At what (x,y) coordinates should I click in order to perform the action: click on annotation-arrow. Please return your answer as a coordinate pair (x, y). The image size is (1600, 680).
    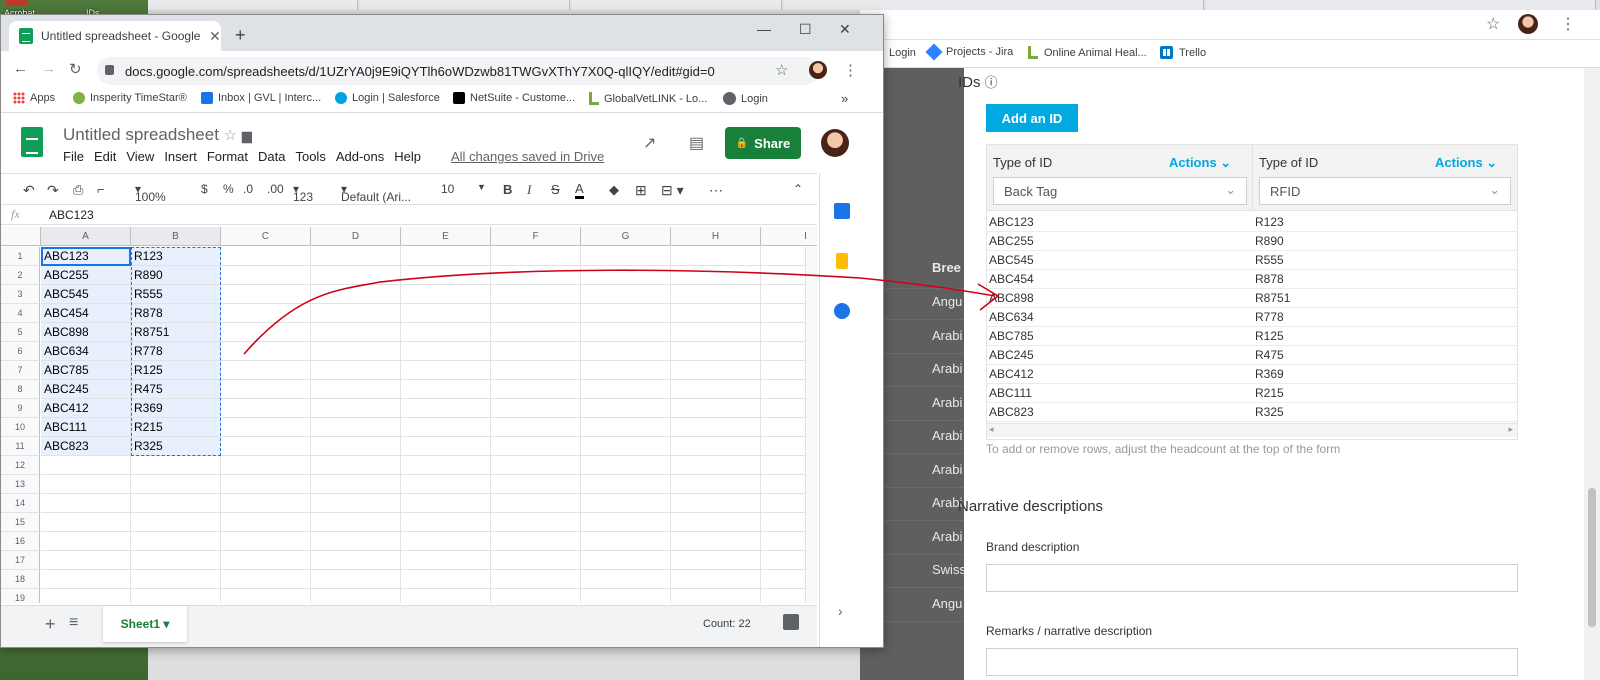
    Looking at the image, I should click on (621, 312).